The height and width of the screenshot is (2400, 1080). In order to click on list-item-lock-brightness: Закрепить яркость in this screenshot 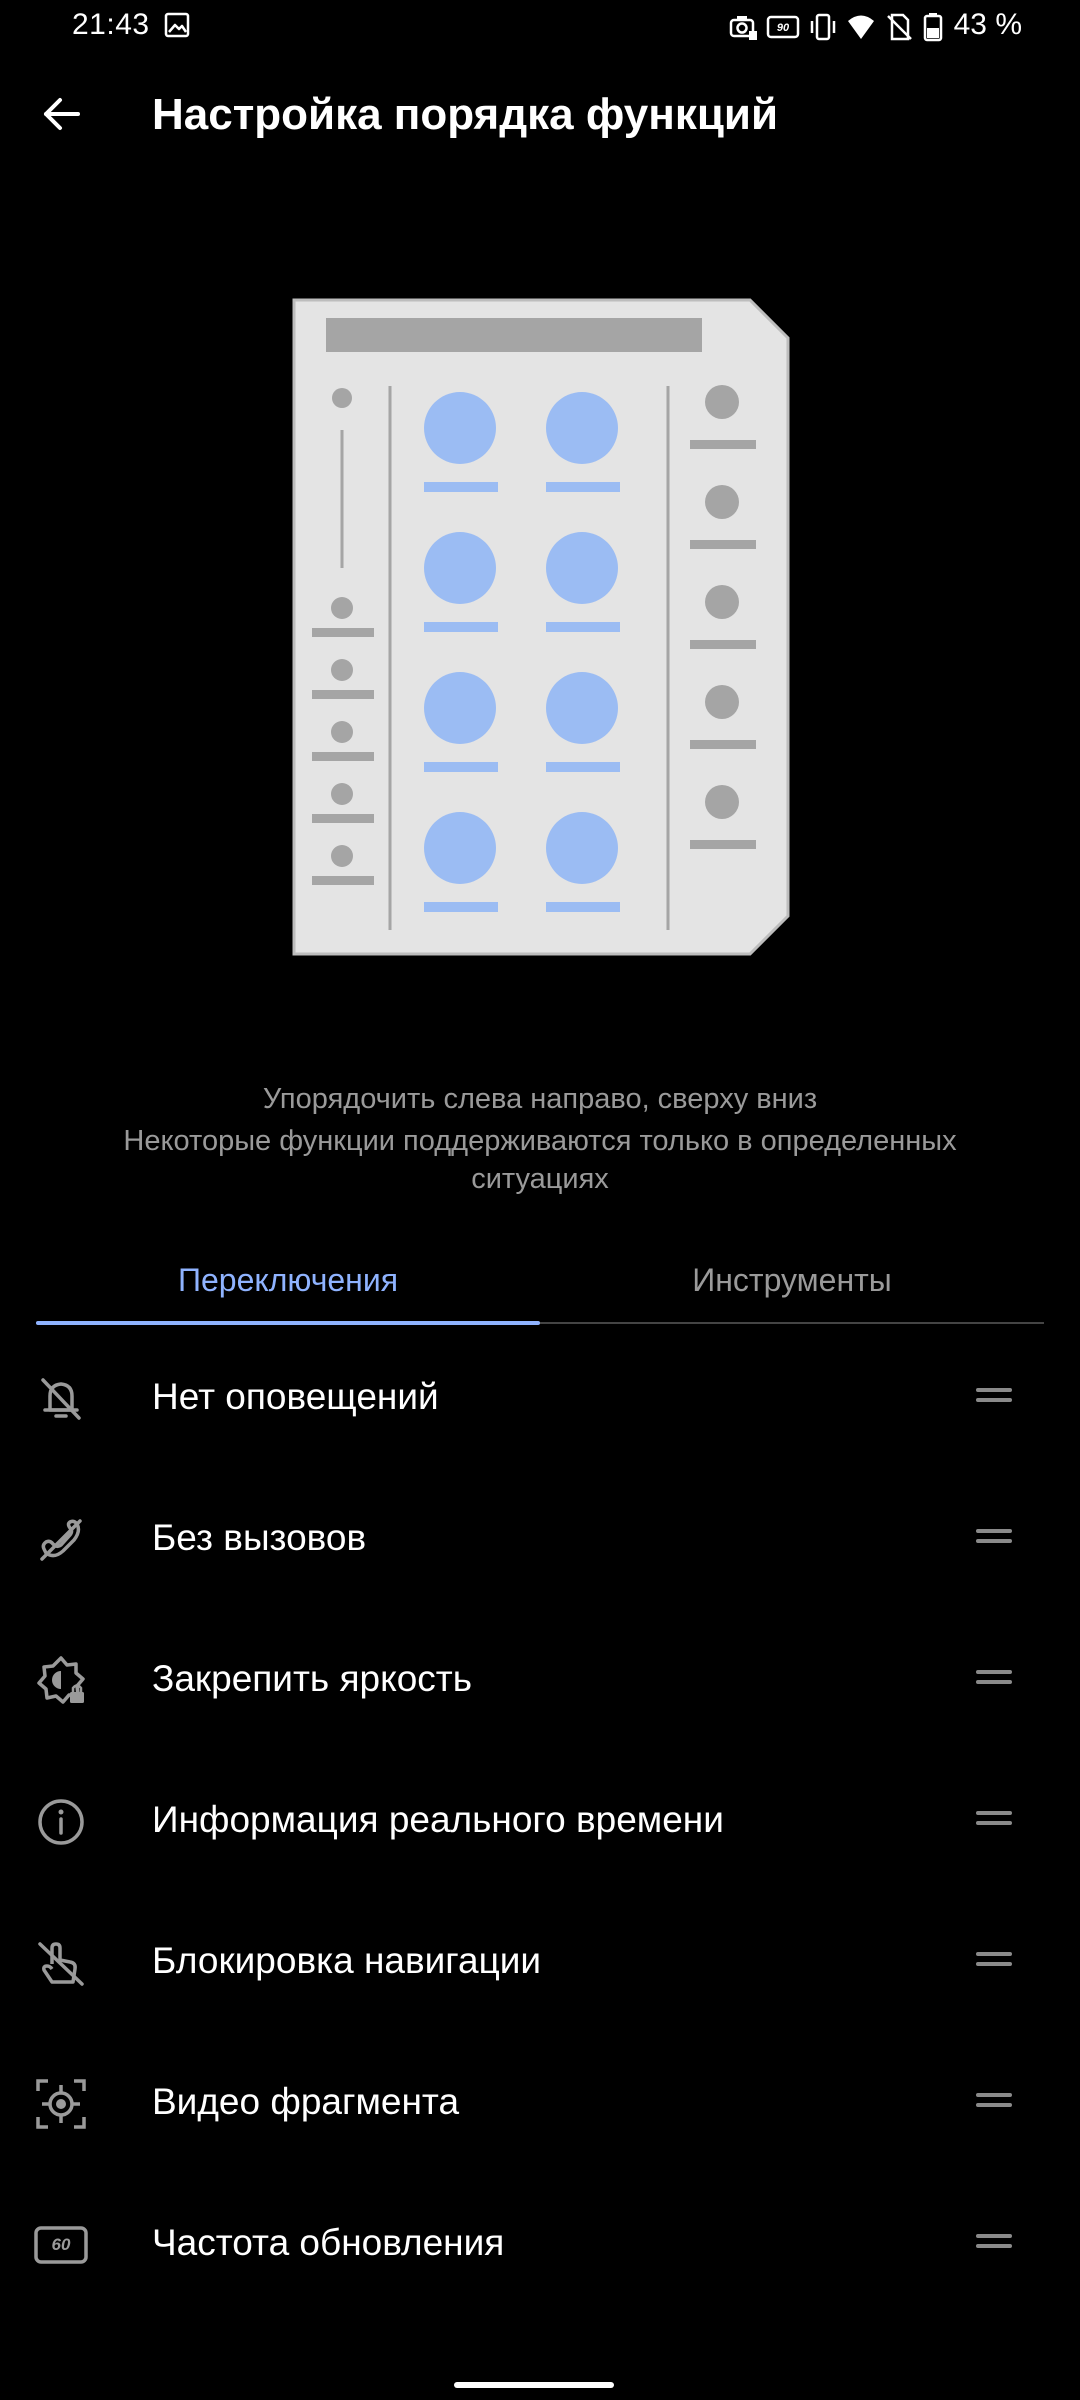, I will do `click(540, 1680)`.